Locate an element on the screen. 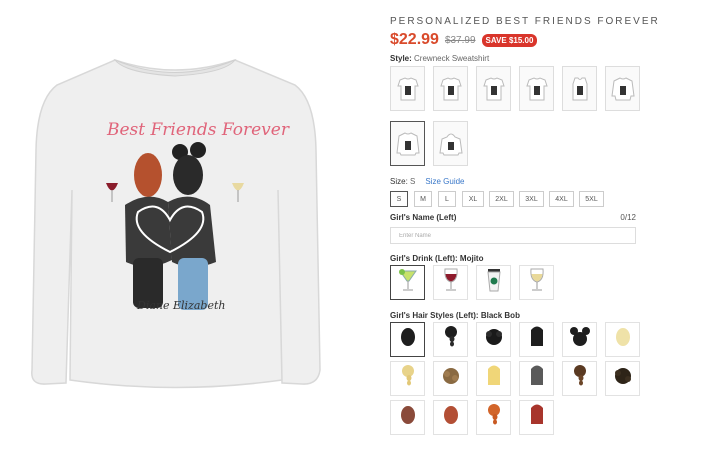 The image size is (707, 462). blonde-bob-hair-icon is located at coordinates (623, 339).